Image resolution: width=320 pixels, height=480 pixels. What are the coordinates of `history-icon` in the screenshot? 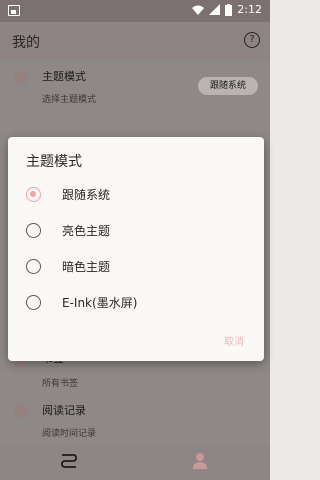 It's located at (21, 411).